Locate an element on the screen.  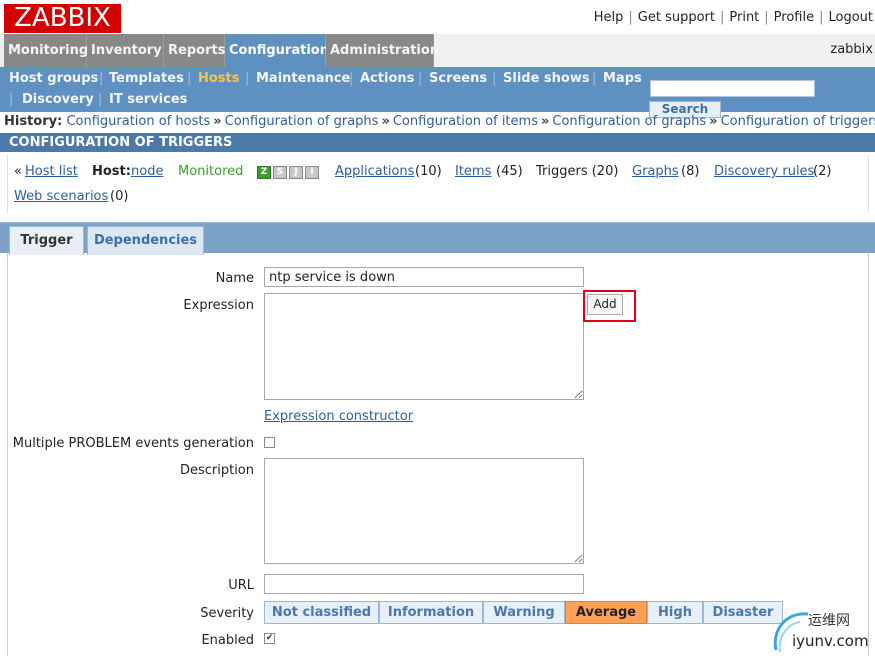
host-label: Host: is located at coordinates (111, 171).